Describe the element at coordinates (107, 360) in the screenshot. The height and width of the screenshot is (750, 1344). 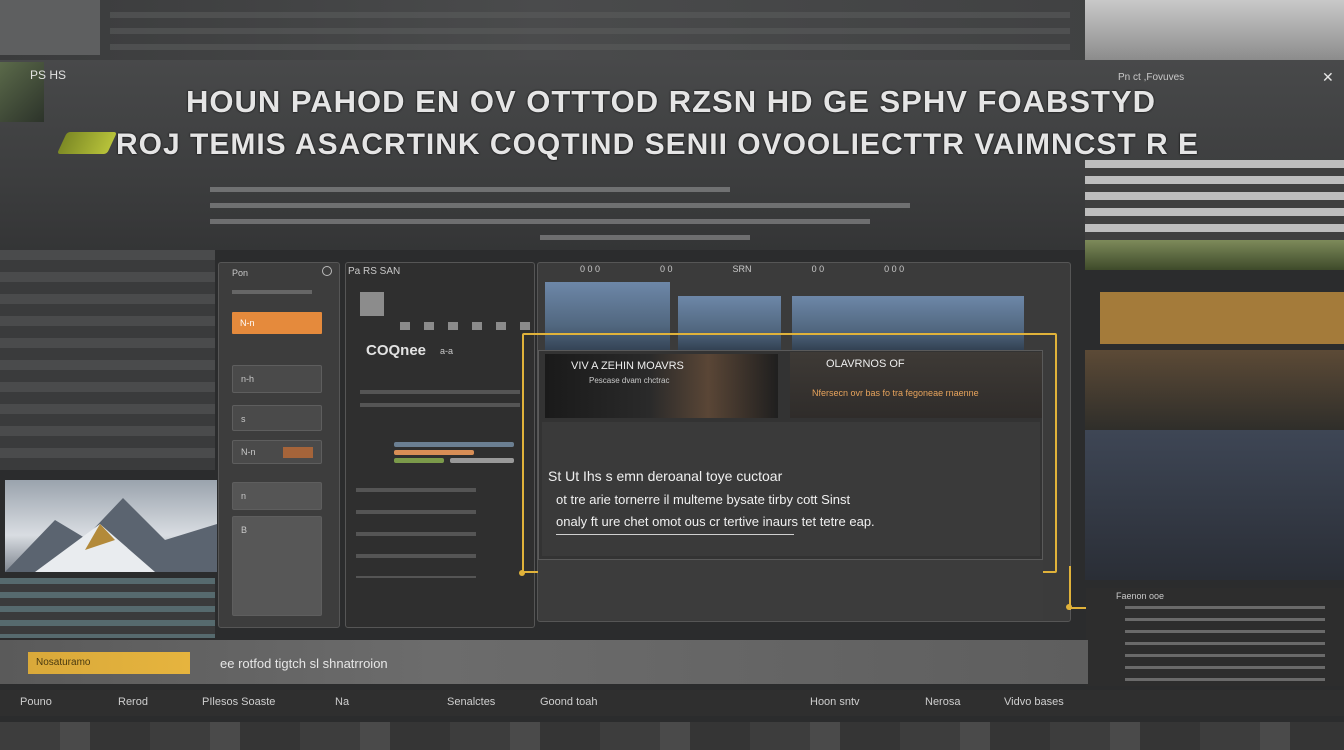
I see `left-stripes` at that location.